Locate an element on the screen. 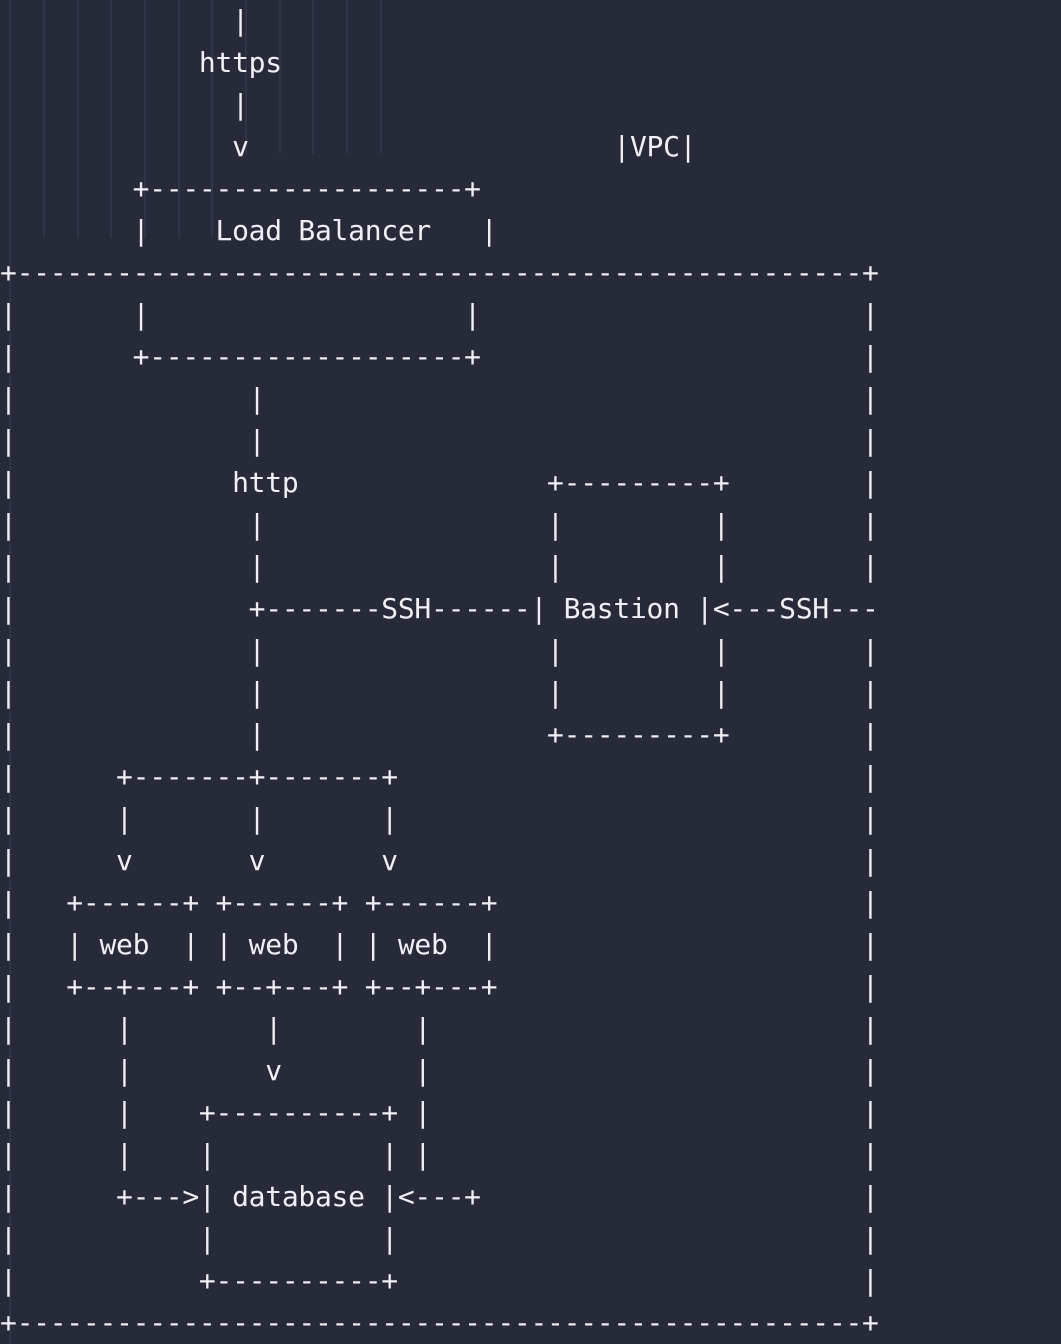 The height and width of the screenshot is (1344, 1061). diagram-line-20: | v v v | is located at coordinates (439, 860).